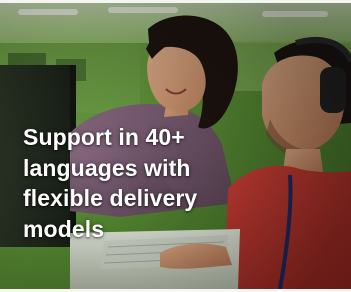  I want to click on headline-line-1: Support in 40+, so click(104, 137).